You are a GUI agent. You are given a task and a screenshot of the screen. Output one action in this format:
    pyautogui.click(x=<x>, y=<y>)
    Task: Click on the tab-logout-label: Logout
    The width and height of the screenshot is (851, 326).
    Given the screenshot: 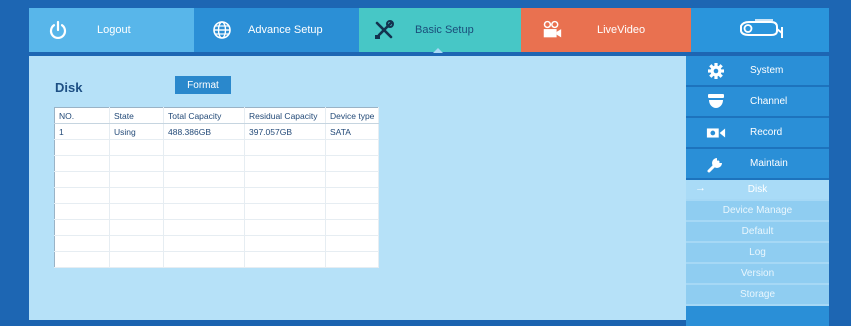 What is the action you would take?
    pyautogui.click(x=114, y=30)
    